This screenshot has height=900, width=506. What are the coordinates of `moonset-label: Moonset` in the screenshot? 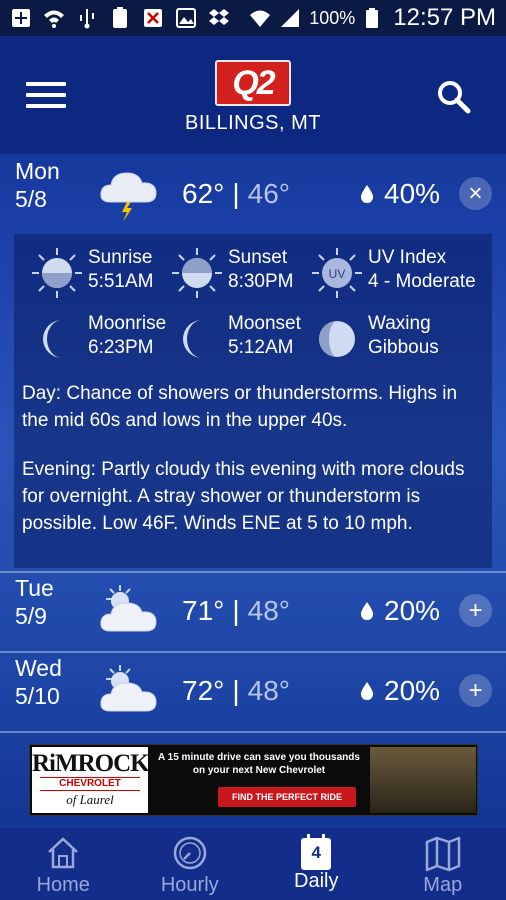 It's located at (264, 323).